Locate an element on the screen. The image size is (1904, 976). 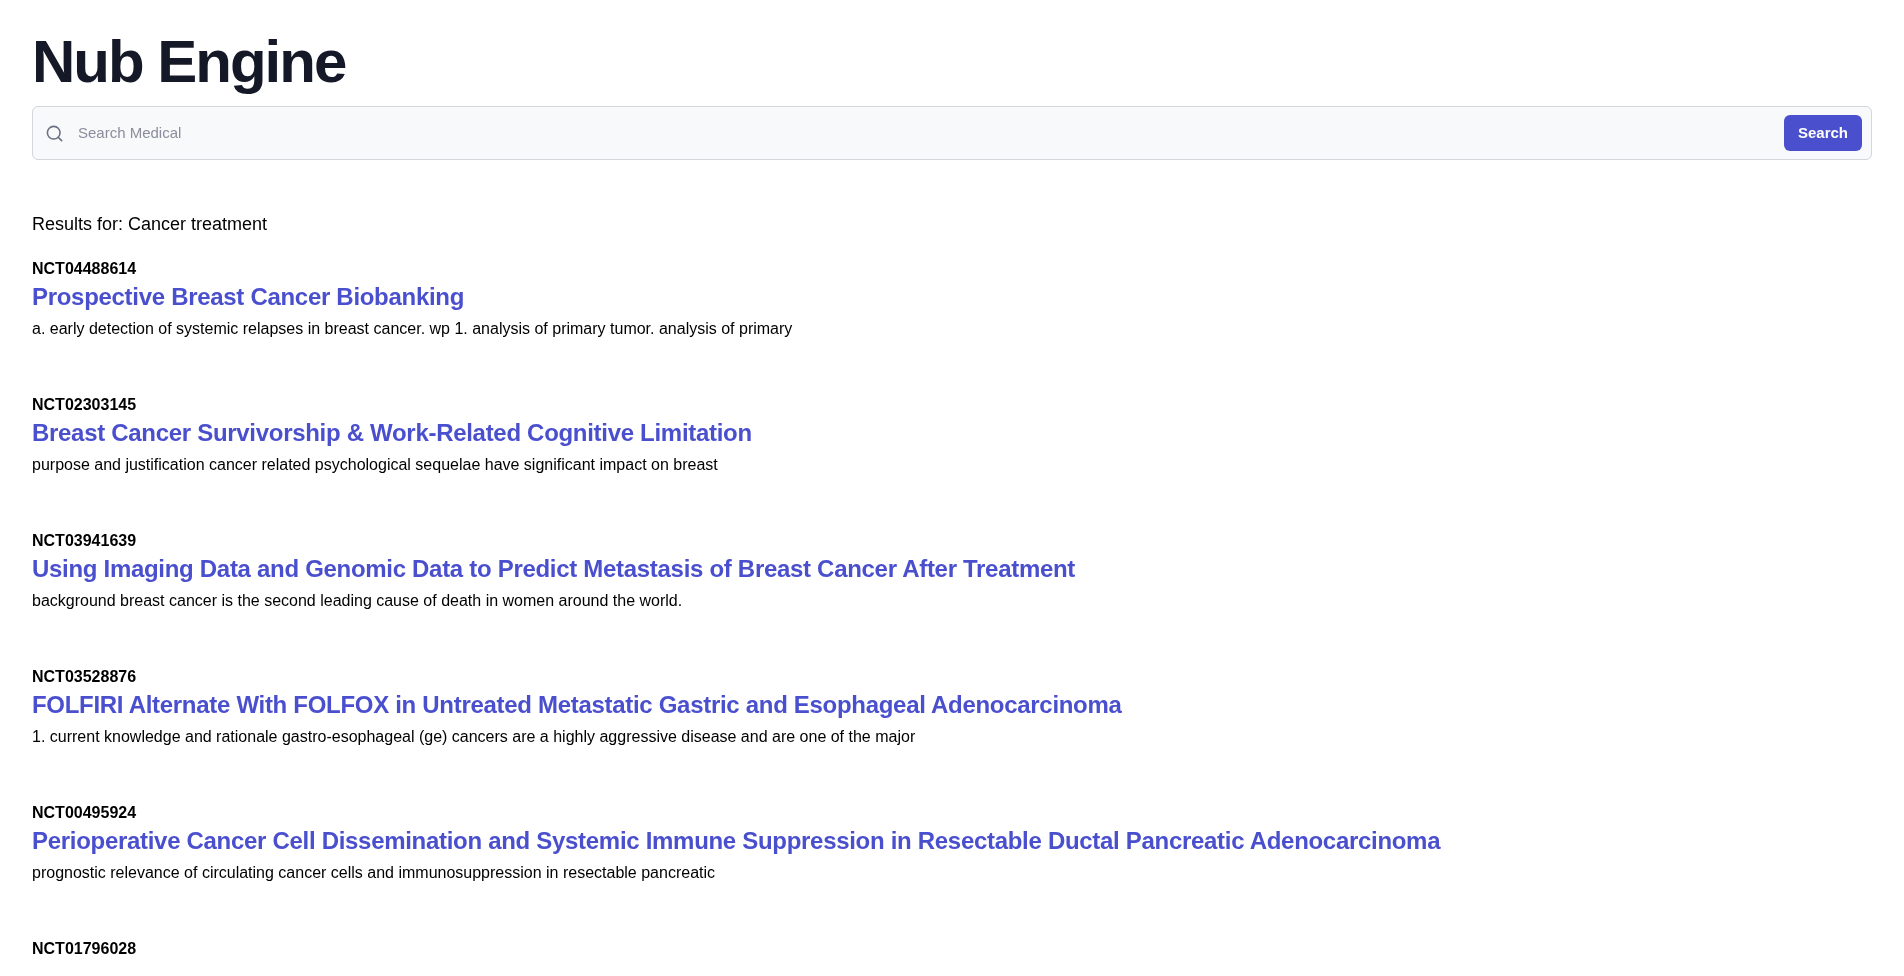
result-title-link: Using Imaging Data and Genomic Data to Predict Metastasis of Breast Cancer After Treatment is located at coordinates (554, 569).